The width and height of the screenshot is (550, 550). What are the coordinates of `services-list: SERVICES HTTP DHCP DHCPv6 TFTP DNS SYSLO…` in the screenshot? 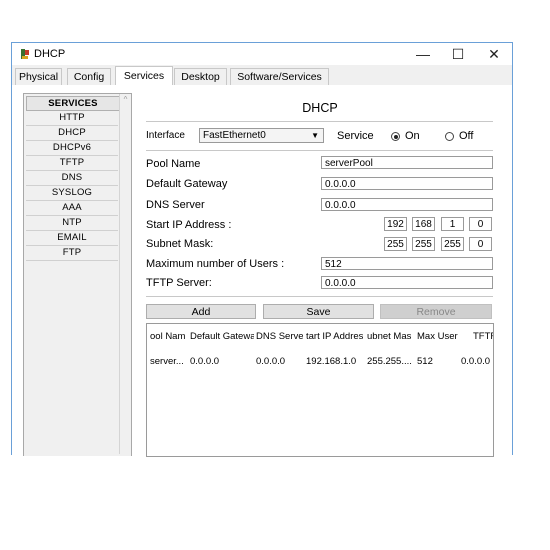 It's located at (73, 178).